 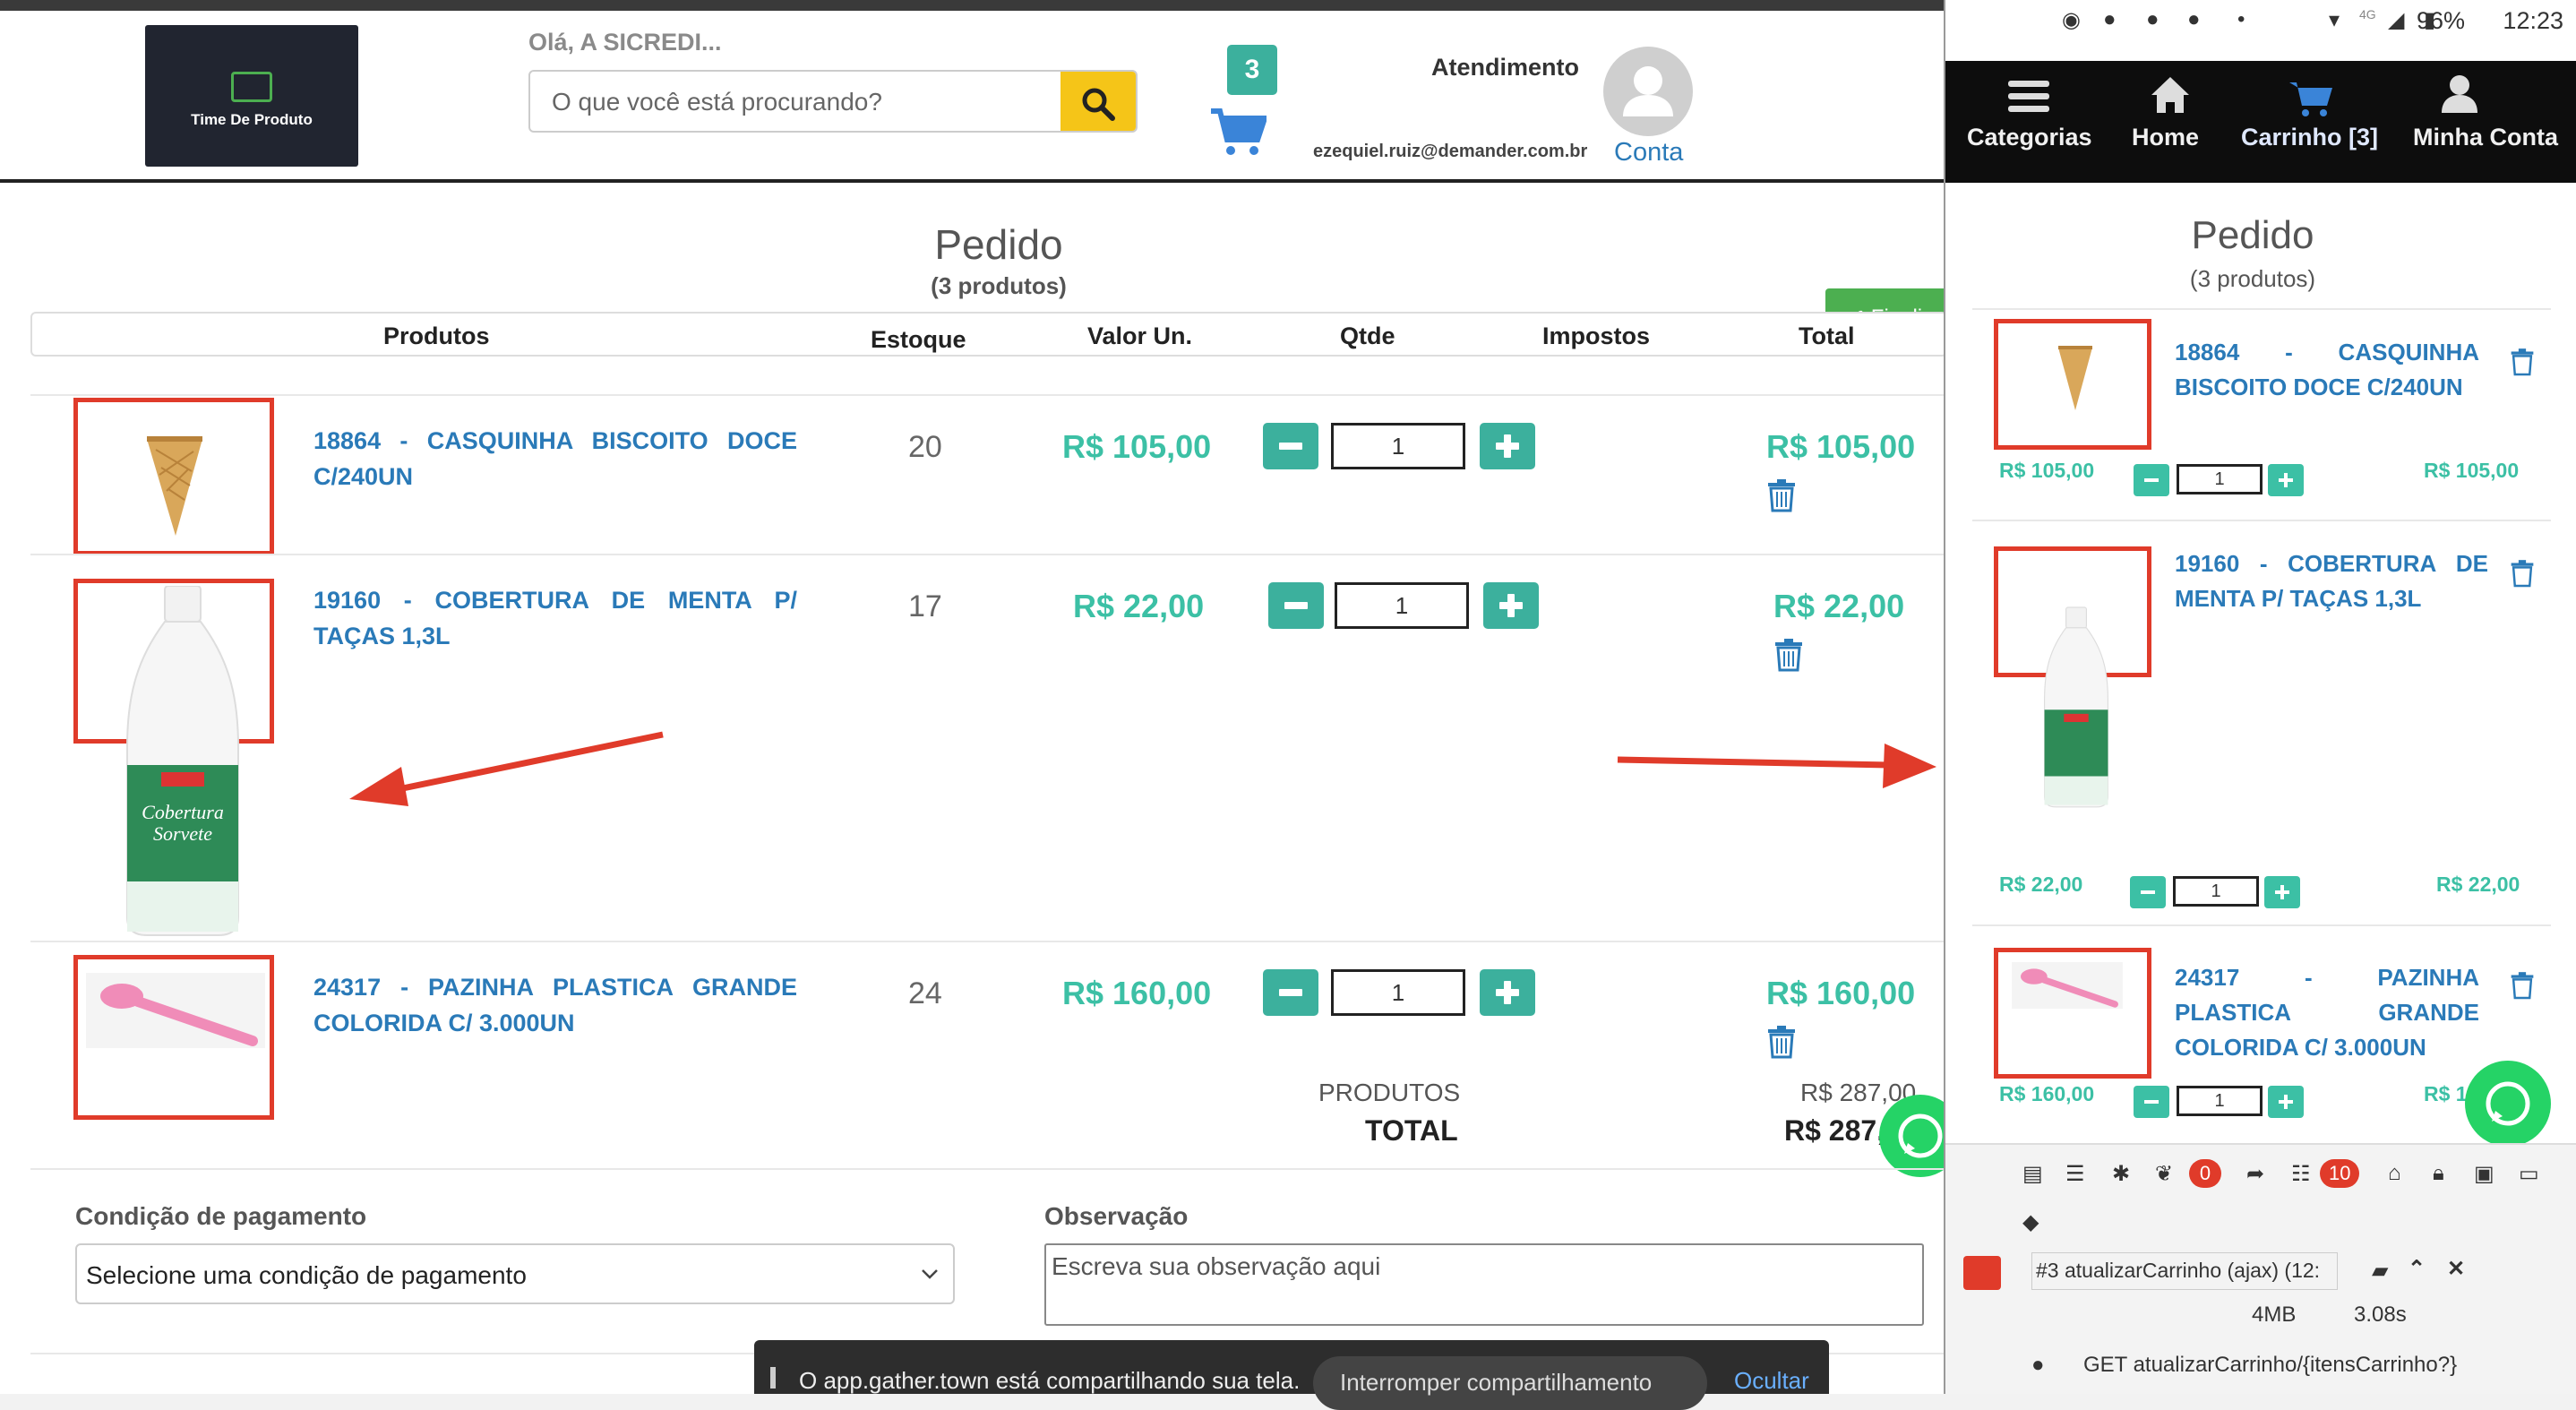 I want to click on chevron-up-icon: ⌃, so click(x=2417, y=1269).